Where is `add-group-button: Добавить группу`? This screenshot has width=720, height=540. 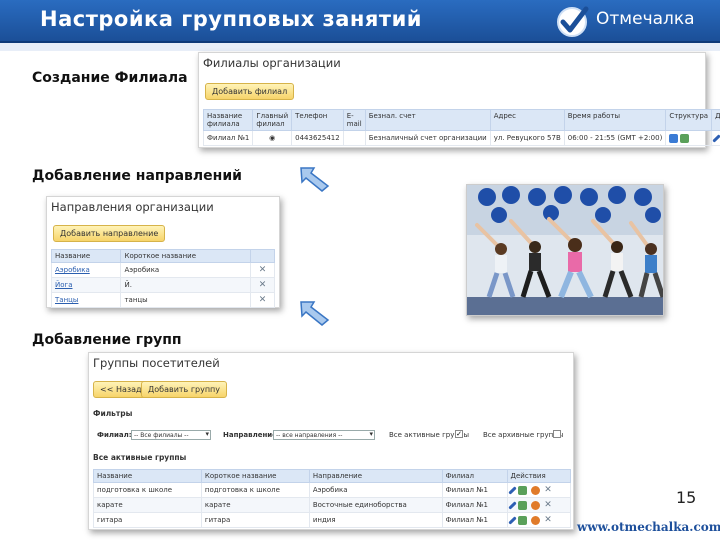 add-group-button: Добавить группу is located at coordinates (184, 389).